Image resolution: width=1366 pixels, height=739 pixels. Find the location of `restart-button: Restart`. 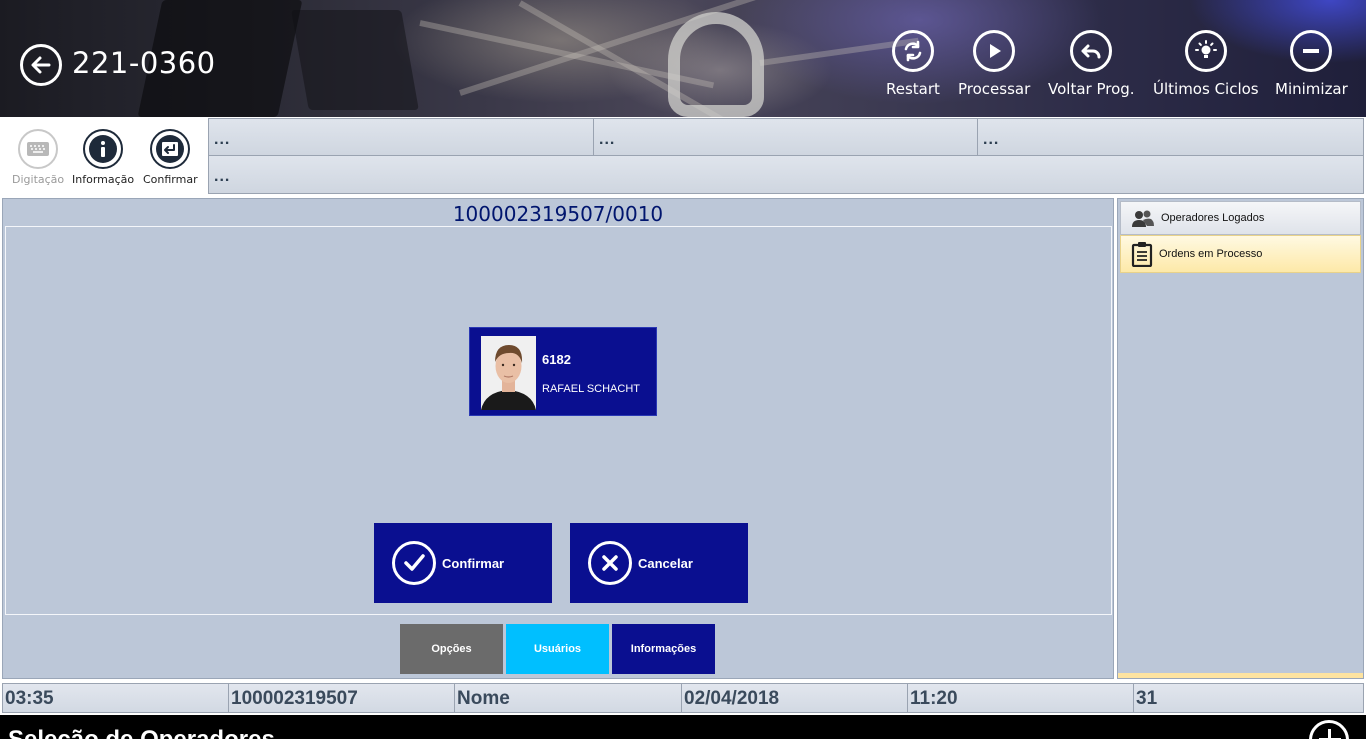

restart-button: Restart is located at coordinates (913, 64).